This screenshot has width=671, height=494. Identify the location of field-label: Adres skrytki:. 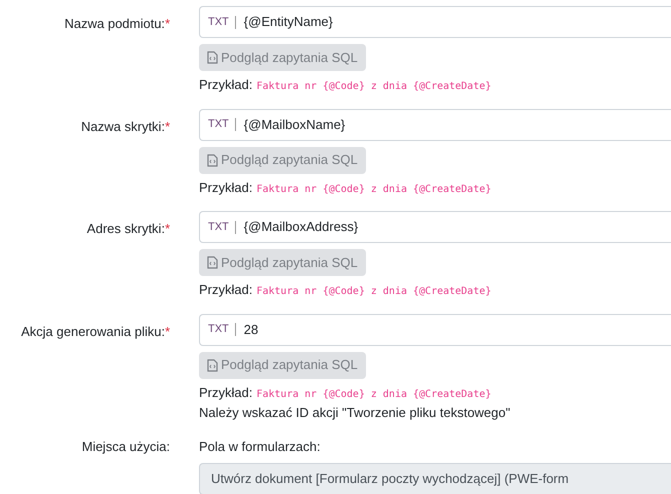
(125, 229).